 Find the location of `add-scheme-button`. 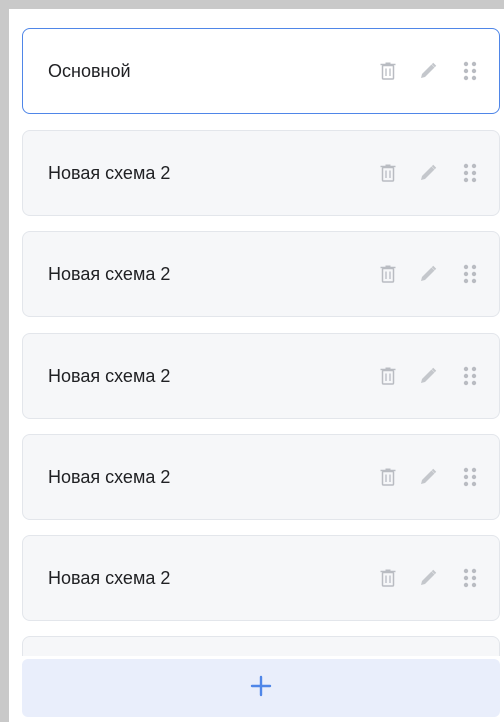

add-scheme-button is located at coordinates (261, 688).